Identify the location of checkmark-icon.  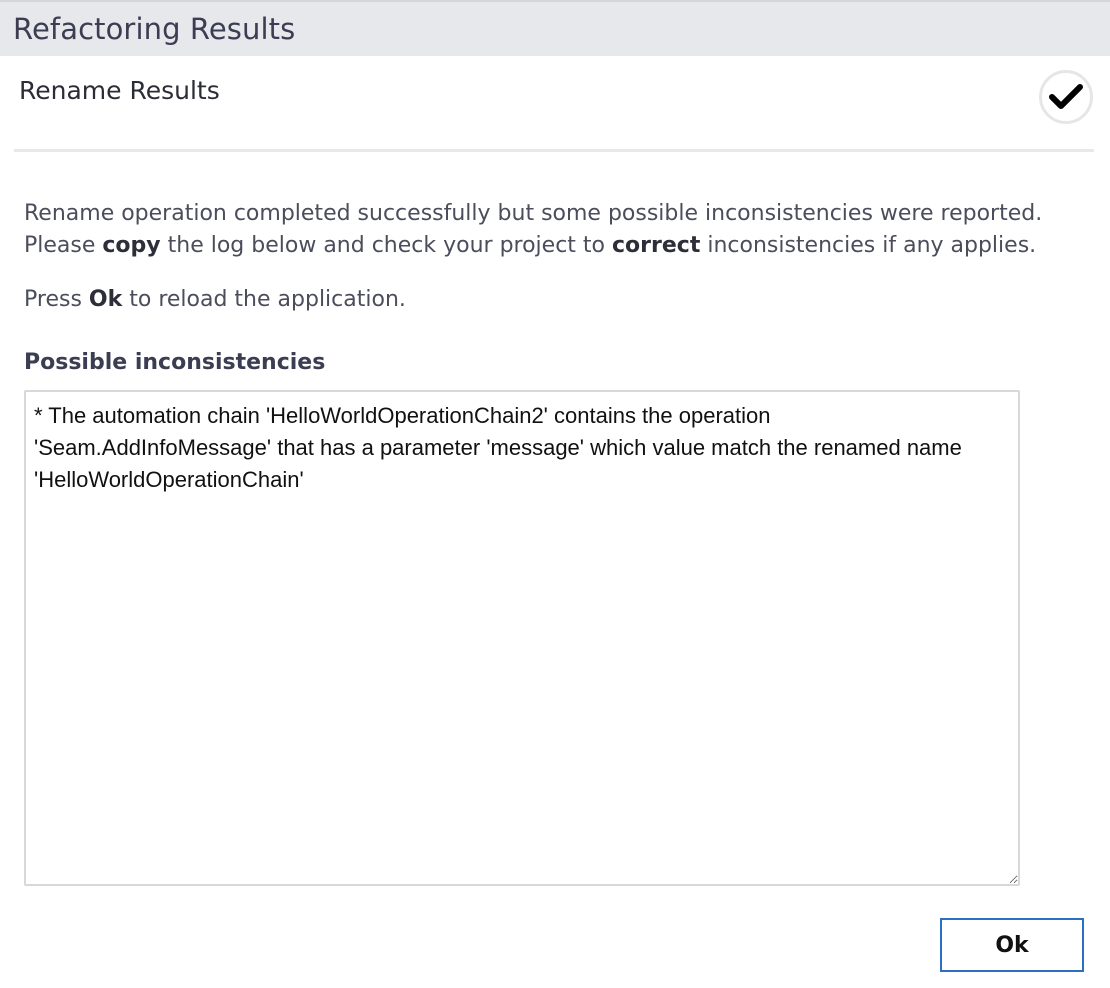
(1066, 97).